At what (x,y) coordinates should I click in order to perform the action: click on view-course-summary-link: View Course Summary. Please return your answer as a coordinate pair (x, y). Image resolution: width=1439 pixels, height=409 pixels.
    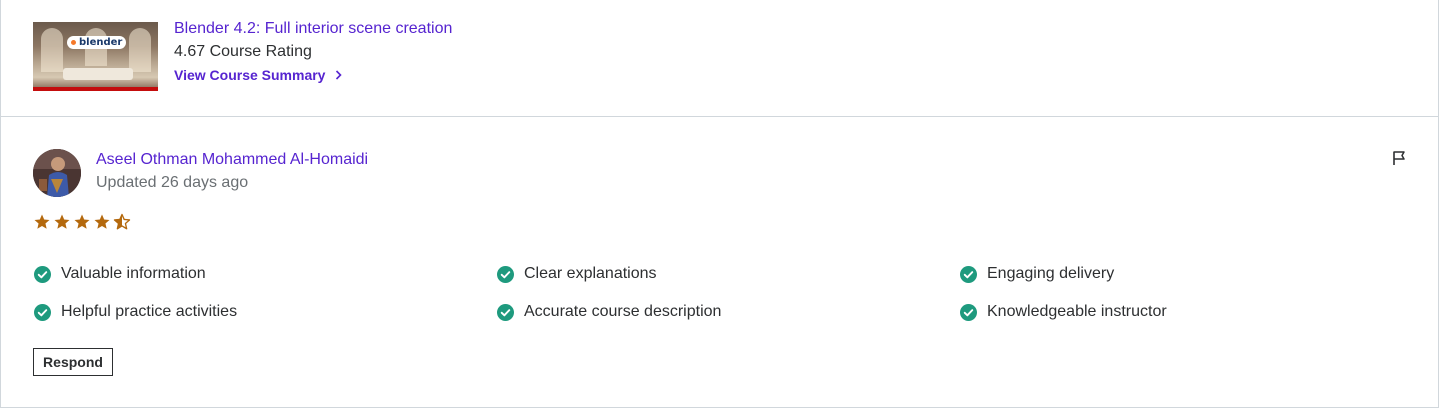
    Looking at the image, I should click on (258, 75).